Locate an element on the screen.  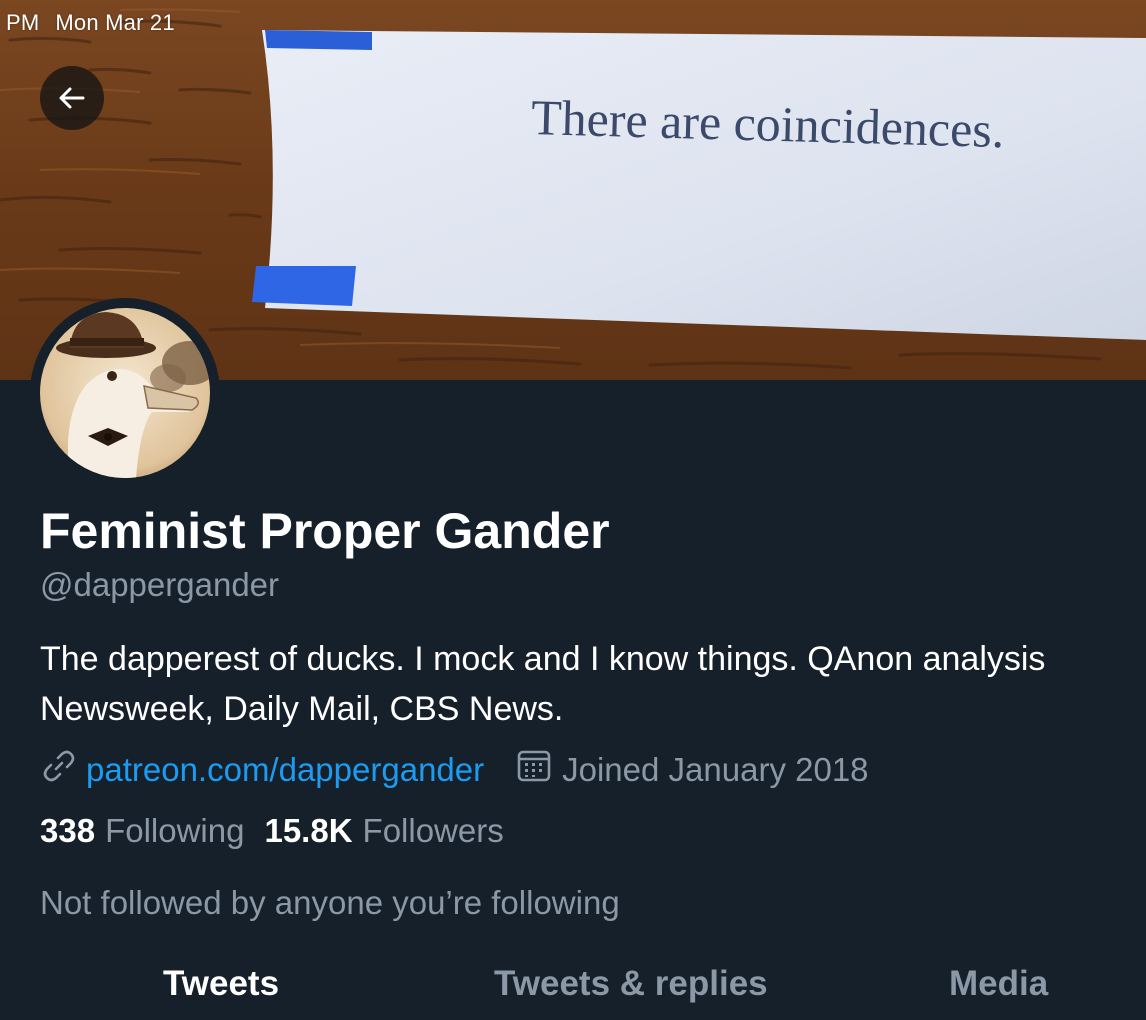
arrow-left-icon is located at coordinates (72, 98).